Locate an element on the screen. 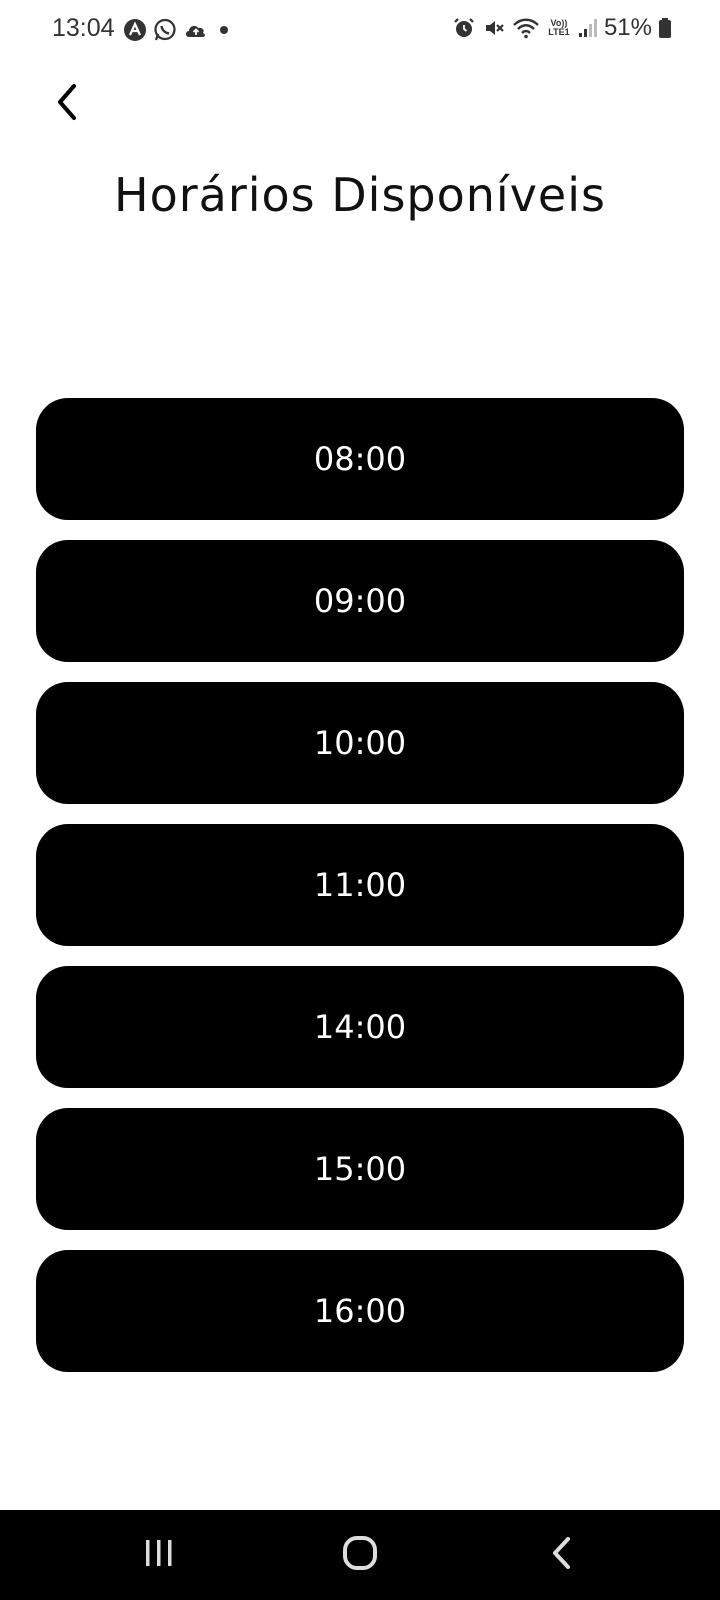 This screenshot has height=1600, width=720. home-button is located at coordinates (360, 1555).